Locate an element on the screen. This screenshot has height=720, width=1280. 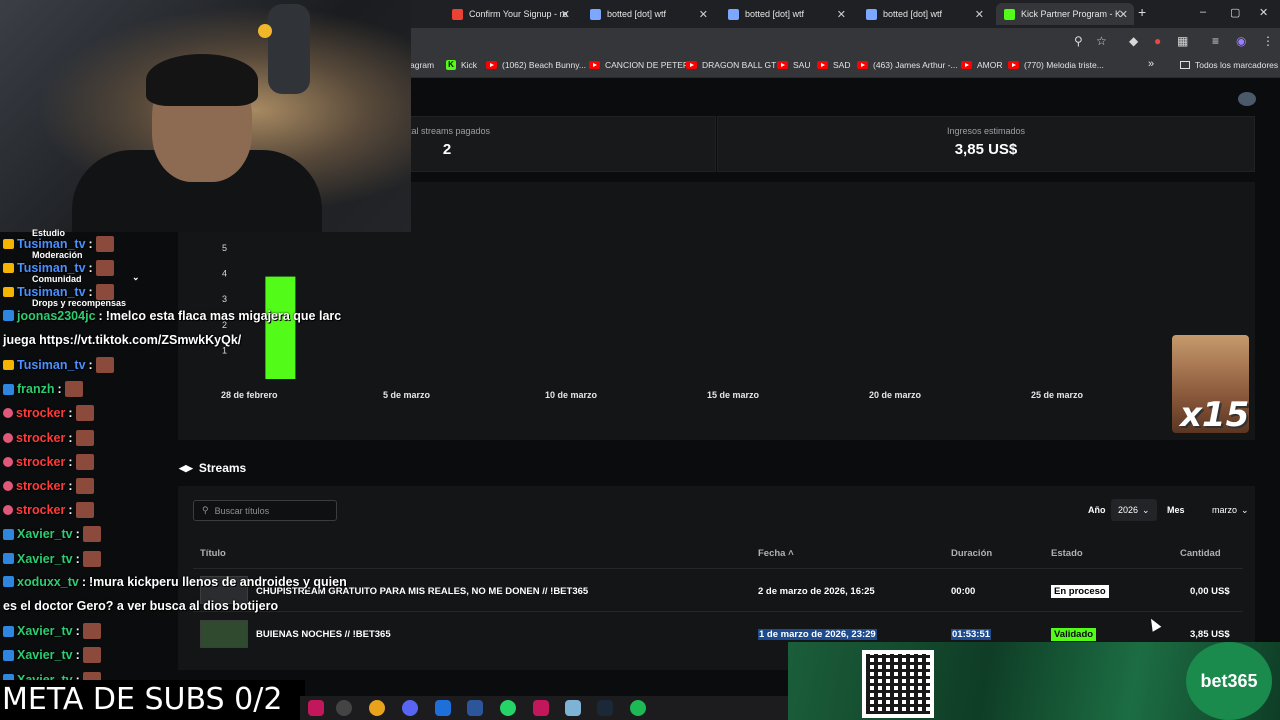
puzzle-icon: ▦ is located at coordinates (1182, 41).